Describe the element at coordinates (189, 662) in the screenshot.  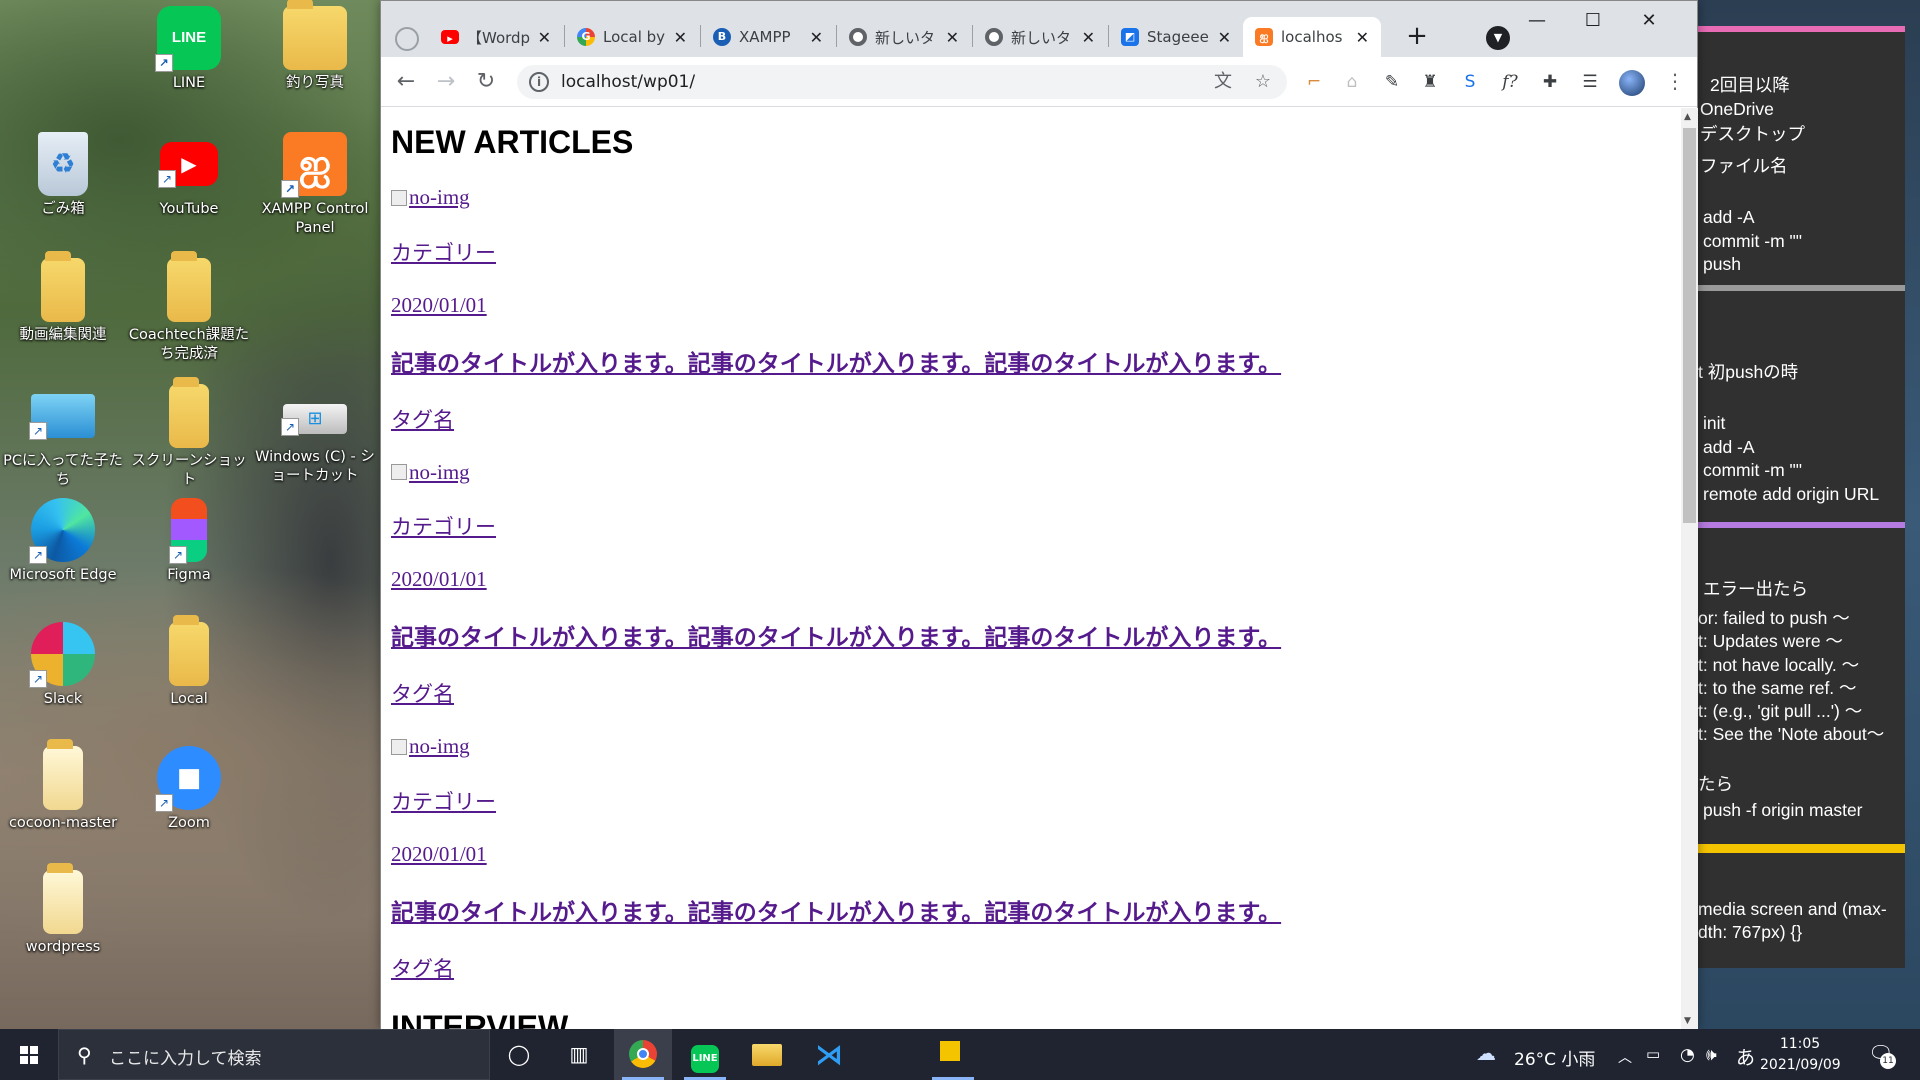
I see `desktop-icon-local: Local` at that location.